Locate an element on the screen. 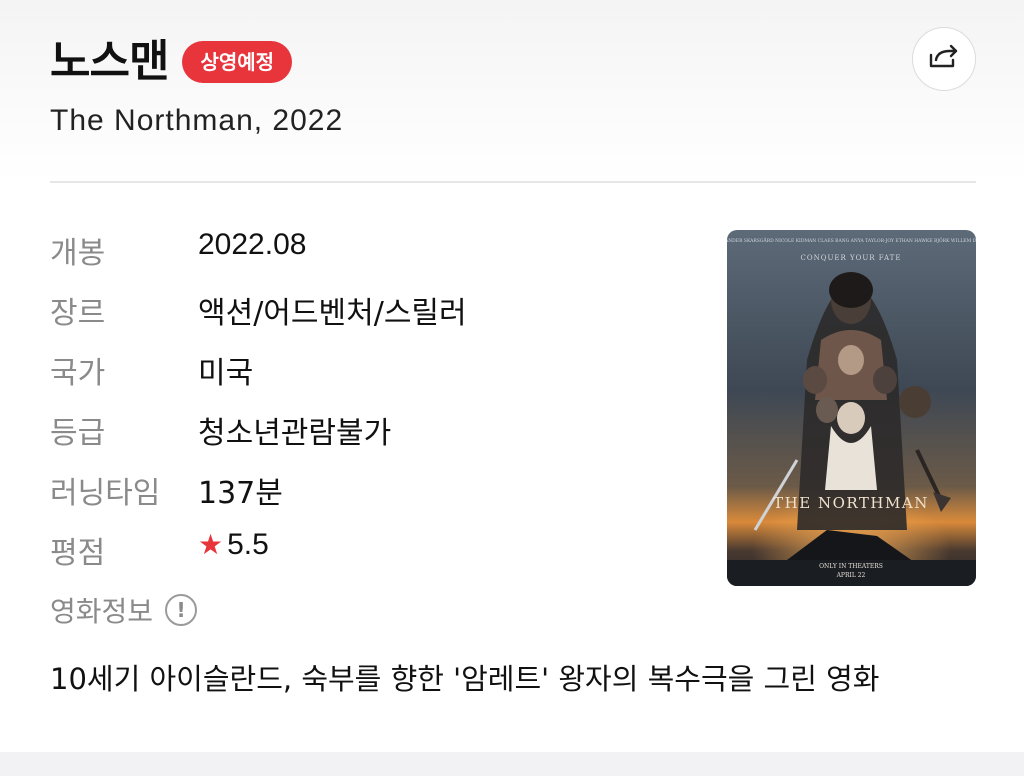 The height and width of the screenshot is (776, 1024). poster-title: THE NORTHMAN is located at coordinates (851, 503).